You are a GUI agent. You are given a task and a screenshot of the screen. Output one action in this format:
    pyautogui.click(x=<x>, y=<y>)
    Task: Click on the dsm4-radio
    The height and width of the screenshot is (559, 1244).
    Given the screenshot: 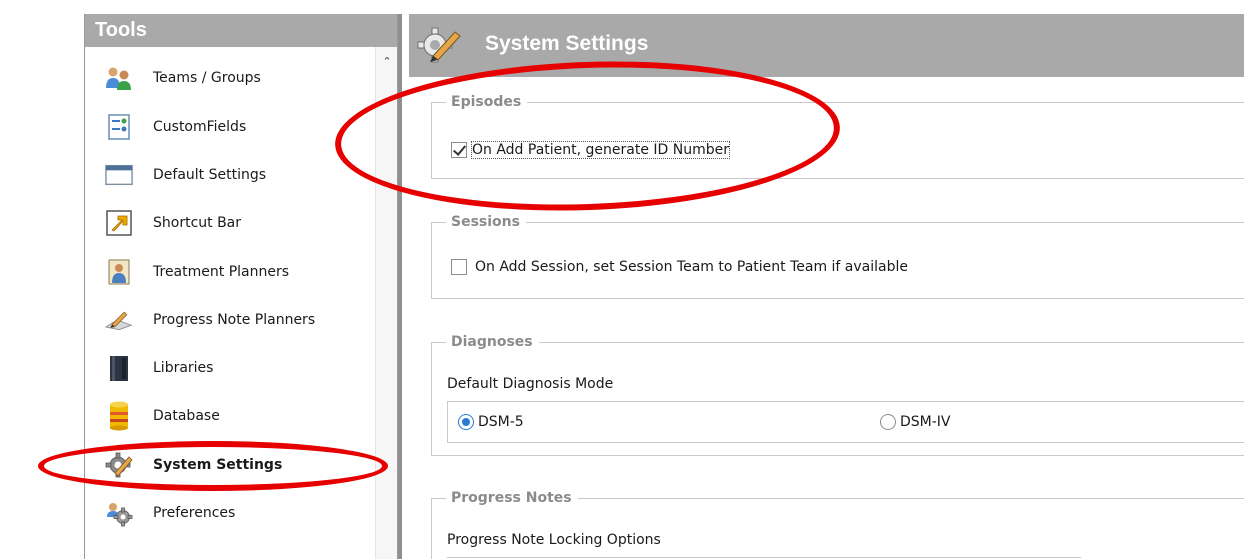 What is the action you would take?
    pyautogui.click(x=888, y=422)
    